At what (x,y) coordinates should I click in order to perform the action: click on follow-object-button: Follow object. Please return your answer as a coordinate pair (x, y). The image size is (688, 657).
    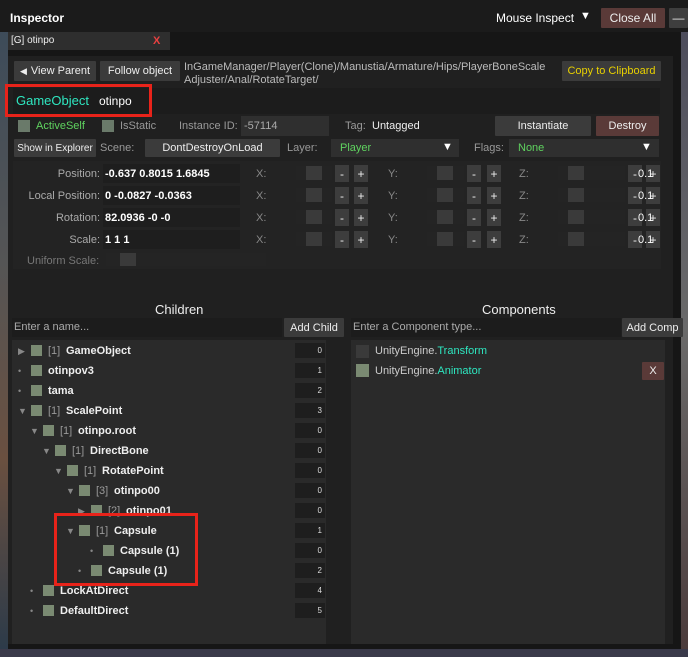
    Looking at the image, I should click on (140, 71).